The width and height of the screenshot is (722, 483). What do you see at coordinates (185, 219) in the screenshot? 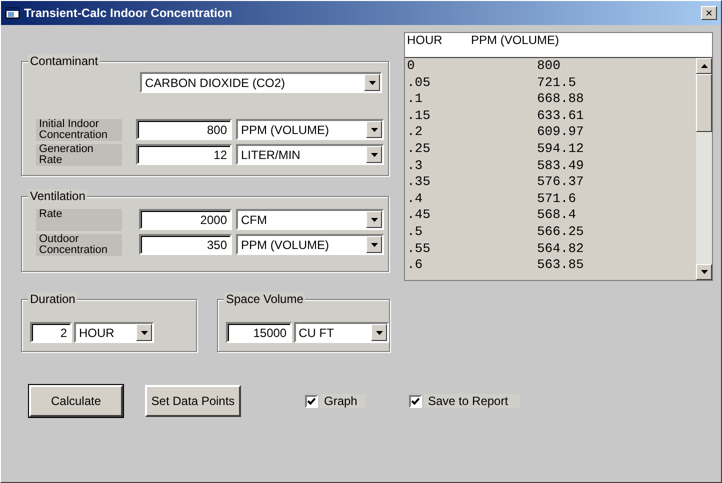
I see `input-field: 2000` at bounding box center [185, 219].